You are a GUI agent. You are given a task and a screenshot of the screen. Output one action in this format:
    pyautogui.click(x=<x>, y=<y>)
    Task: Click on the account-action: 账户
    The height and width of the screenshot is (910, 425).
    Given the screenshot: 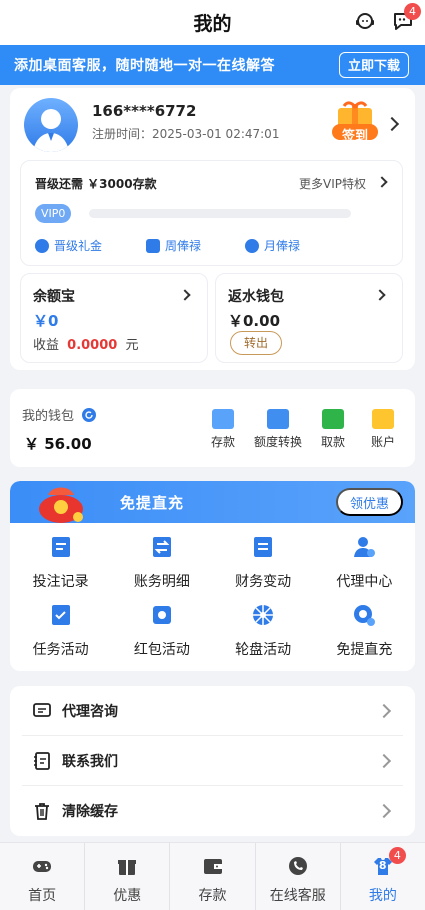 What is the action you would take?
    pyautogui.click(x=383, y=429)
    